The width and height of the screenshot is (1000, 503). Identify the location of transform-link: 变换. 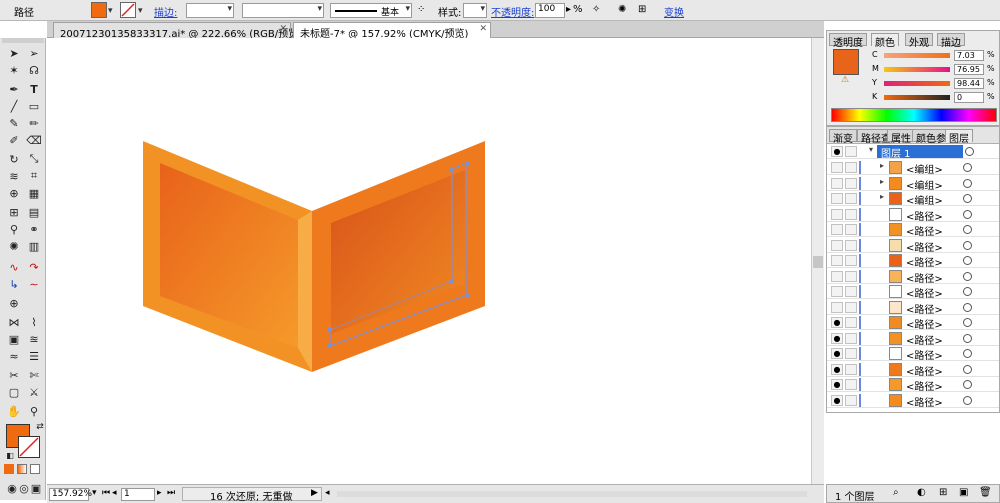
(674, 11).